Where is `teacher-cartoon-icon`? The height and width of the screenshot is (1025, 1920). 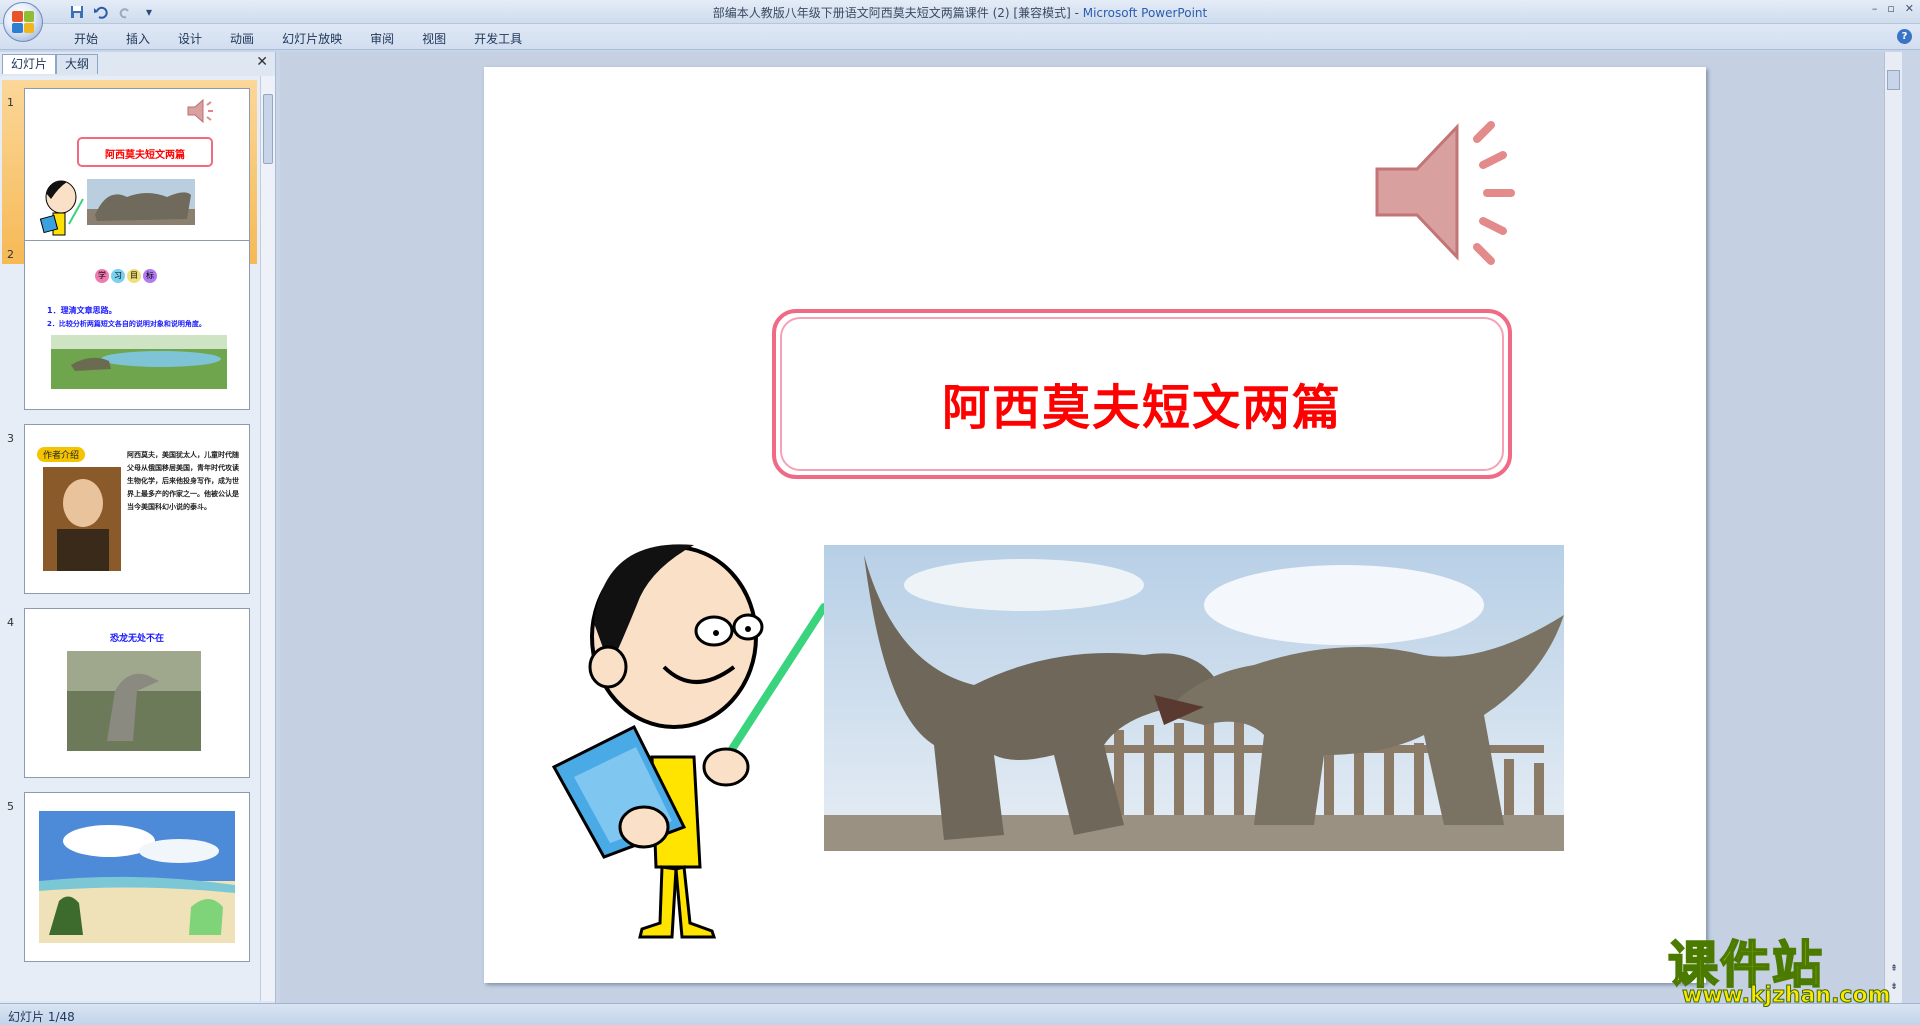 teacher-cartoon-icon is located at coordinates (61, 208).